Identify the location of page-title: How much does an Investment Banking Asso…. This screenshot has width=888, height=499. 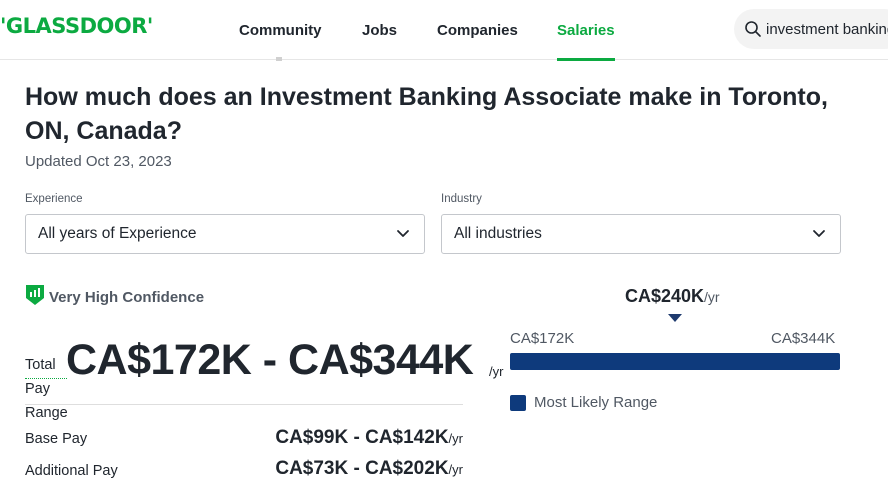
(426, 114).